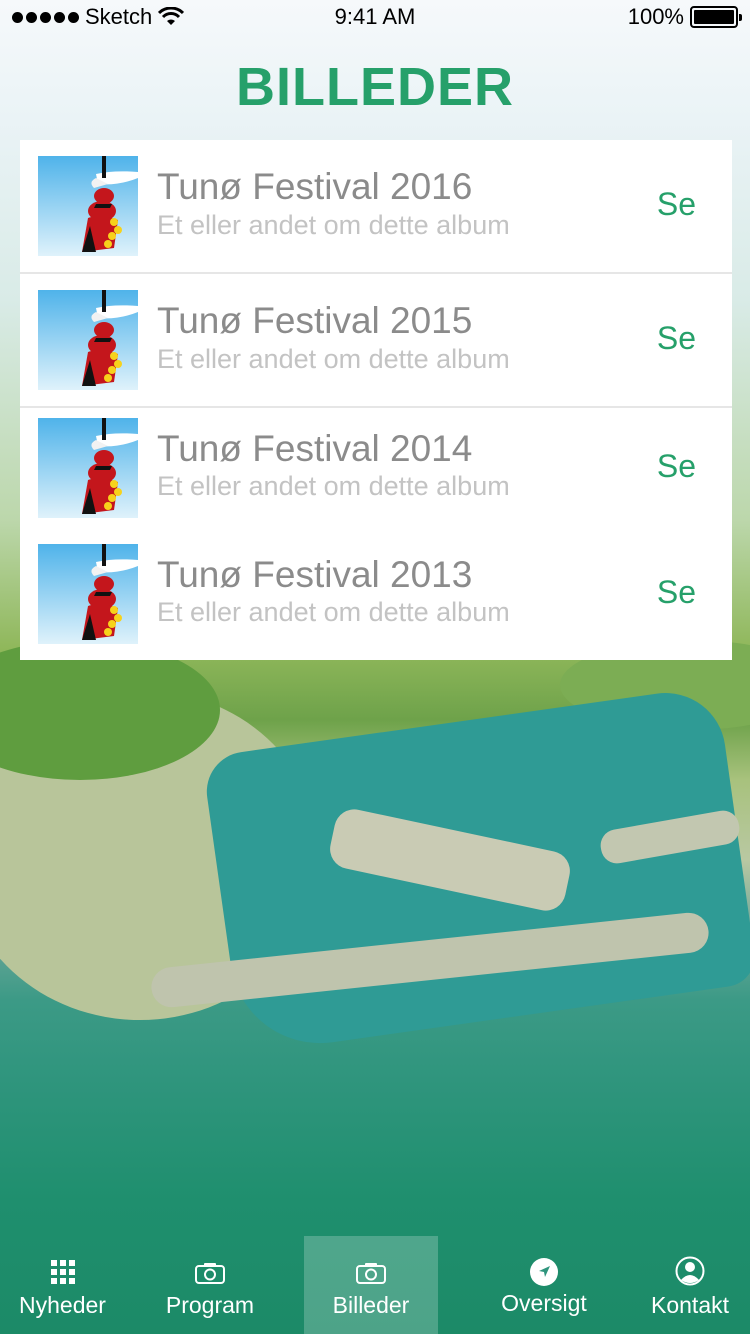 The width and height of the screenshot is (750, 1334). I want to click on page-title: BILLEDER, so click(375, 87).